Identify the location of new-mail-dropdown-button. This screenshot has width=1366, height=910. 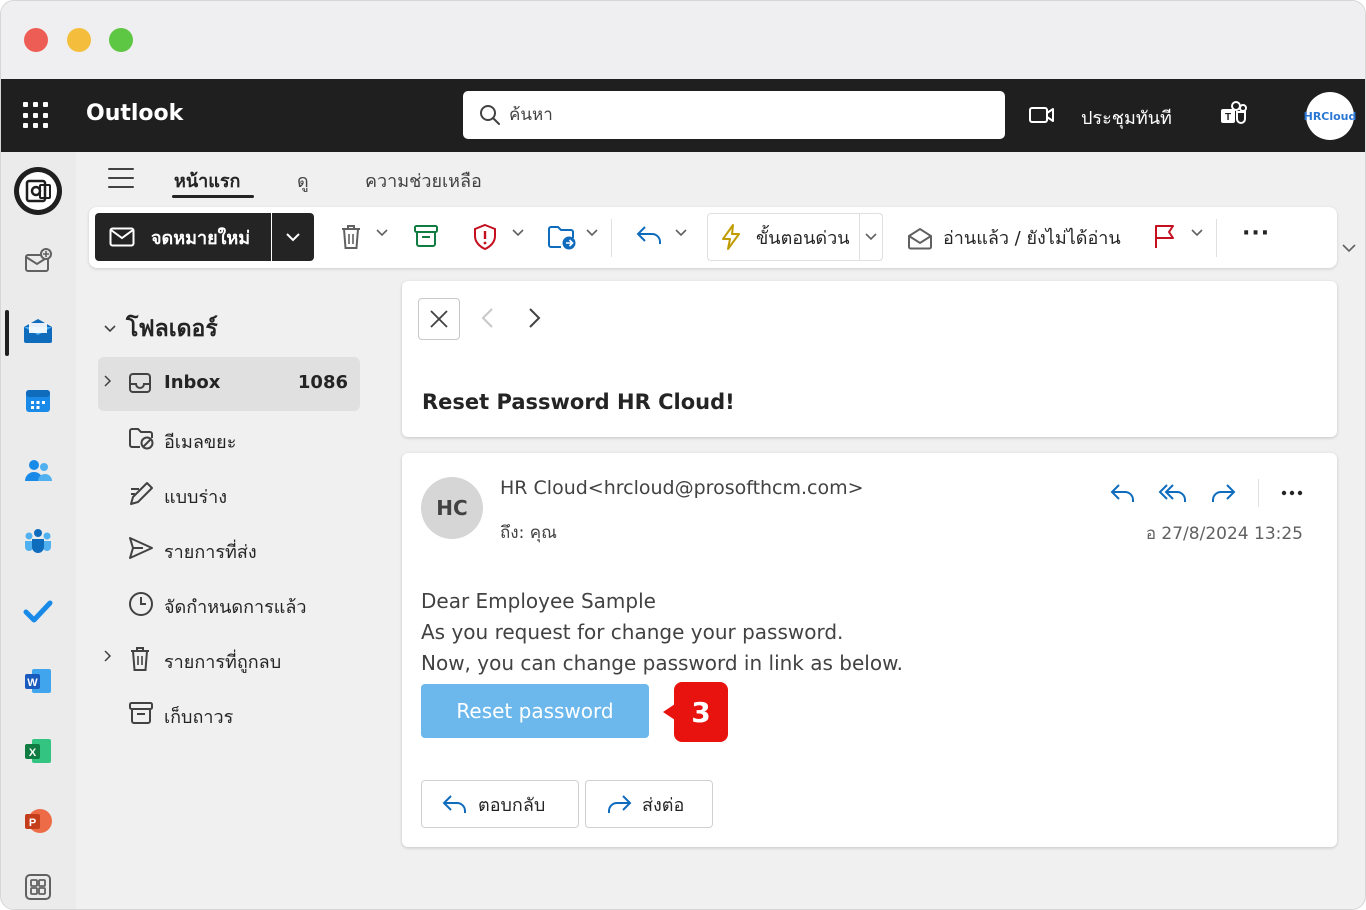
(293, 237).